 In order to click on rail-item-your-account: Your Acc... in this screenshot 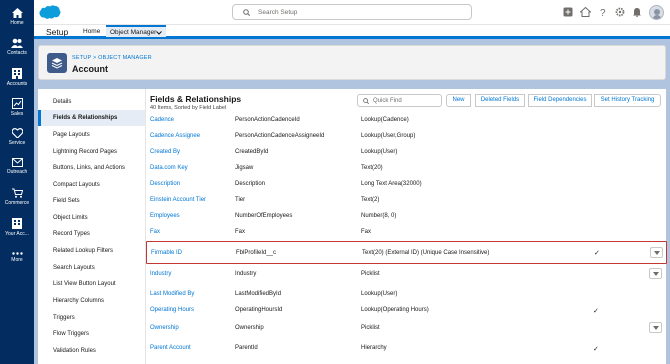, I will do `click(17, 227)`.